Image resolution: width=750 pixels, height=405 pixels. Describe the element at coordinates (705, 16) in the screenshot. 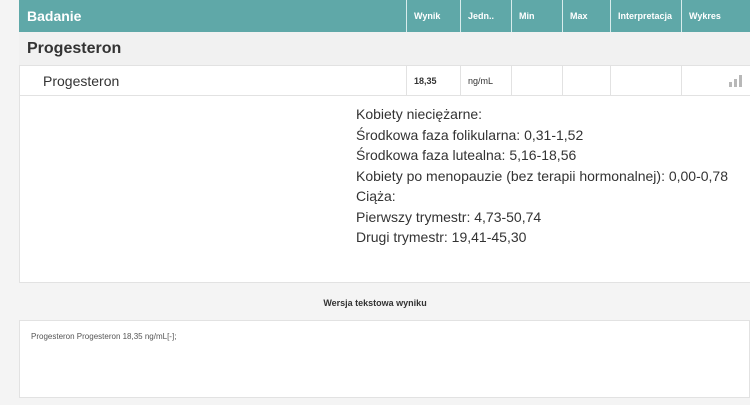

I see `header-wykres: Wykres` at that location.